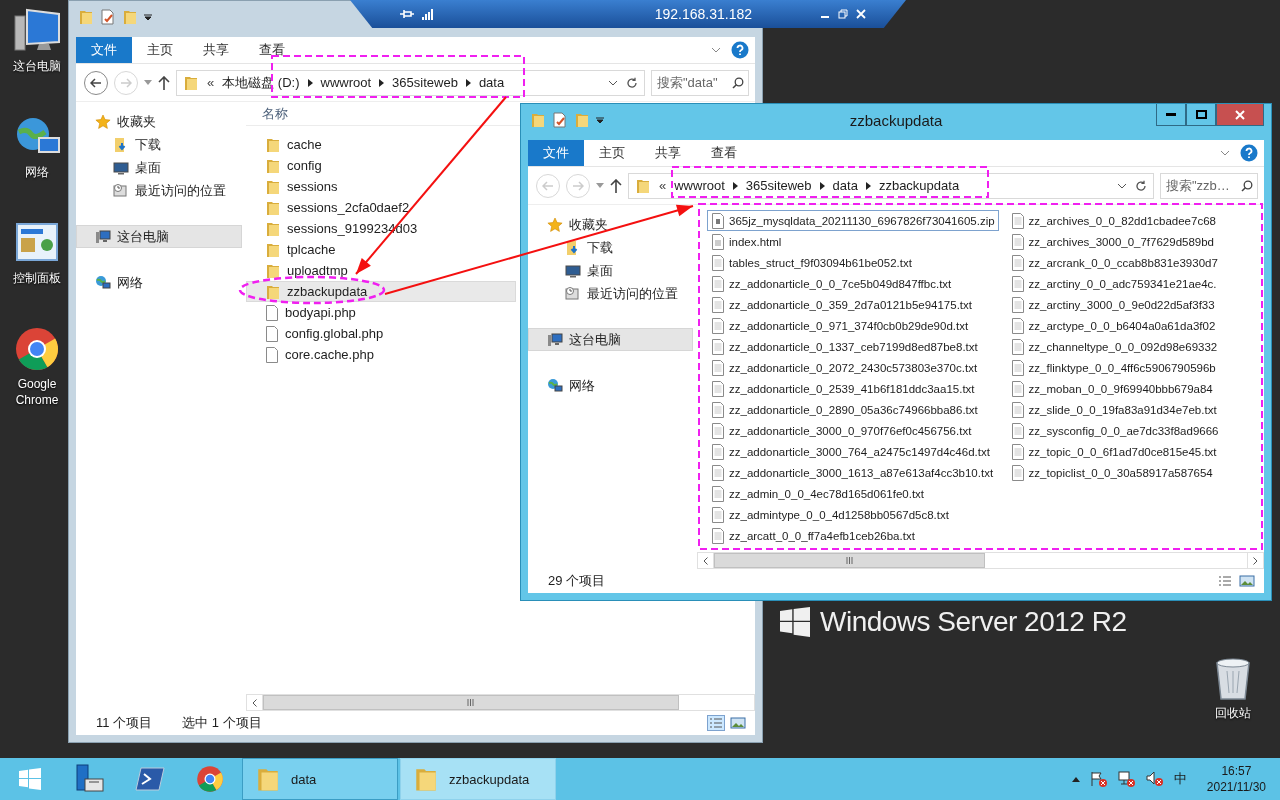 This screenshot has width=1280, height=800. Describe the element at coordinates (381, 186) in the screenshot. I see `file-row: sessions` at that location.